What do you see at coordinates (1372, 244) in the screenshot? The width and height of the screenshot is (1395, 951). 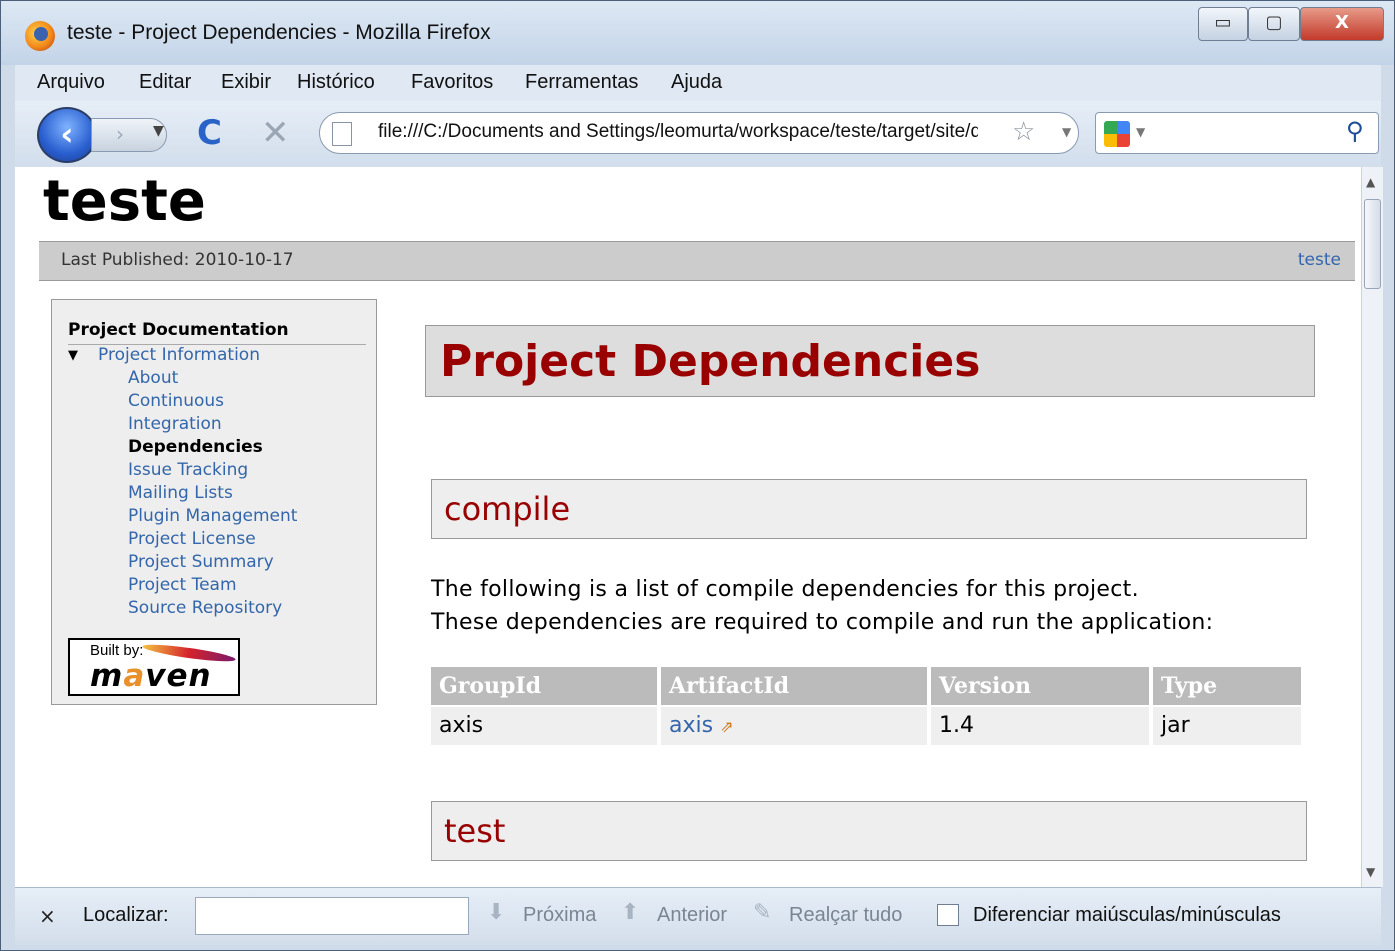 I see `scroll-thumb` at bounding box center [1372, 244].